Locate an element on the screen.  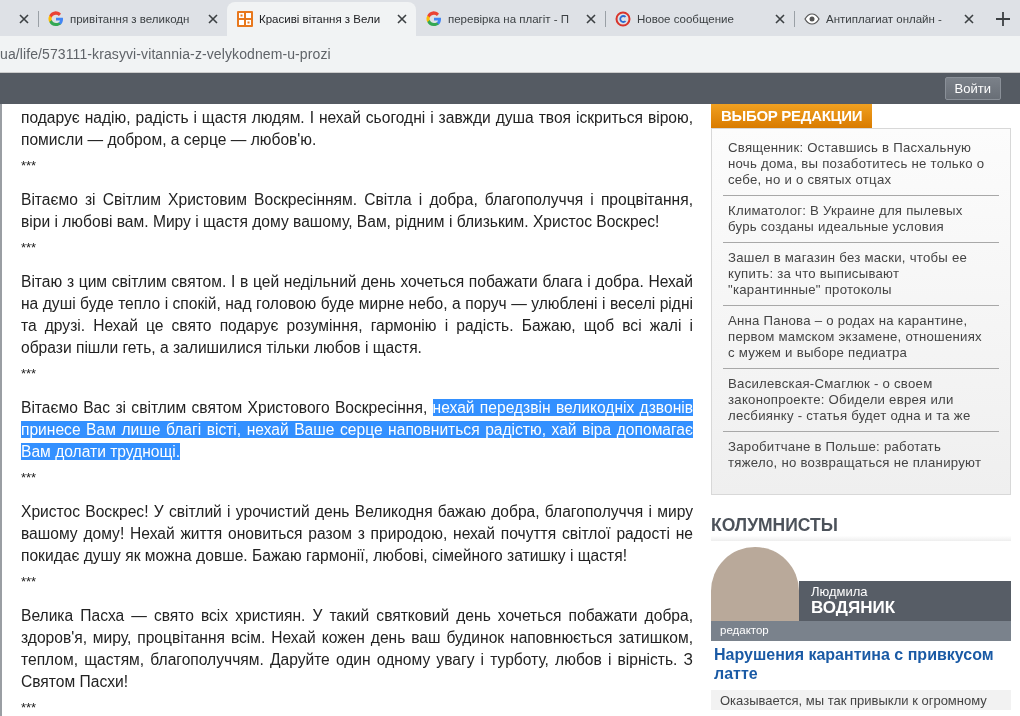
tab-title: Красиві вітання з Вели is located at coordinates (320, 19).